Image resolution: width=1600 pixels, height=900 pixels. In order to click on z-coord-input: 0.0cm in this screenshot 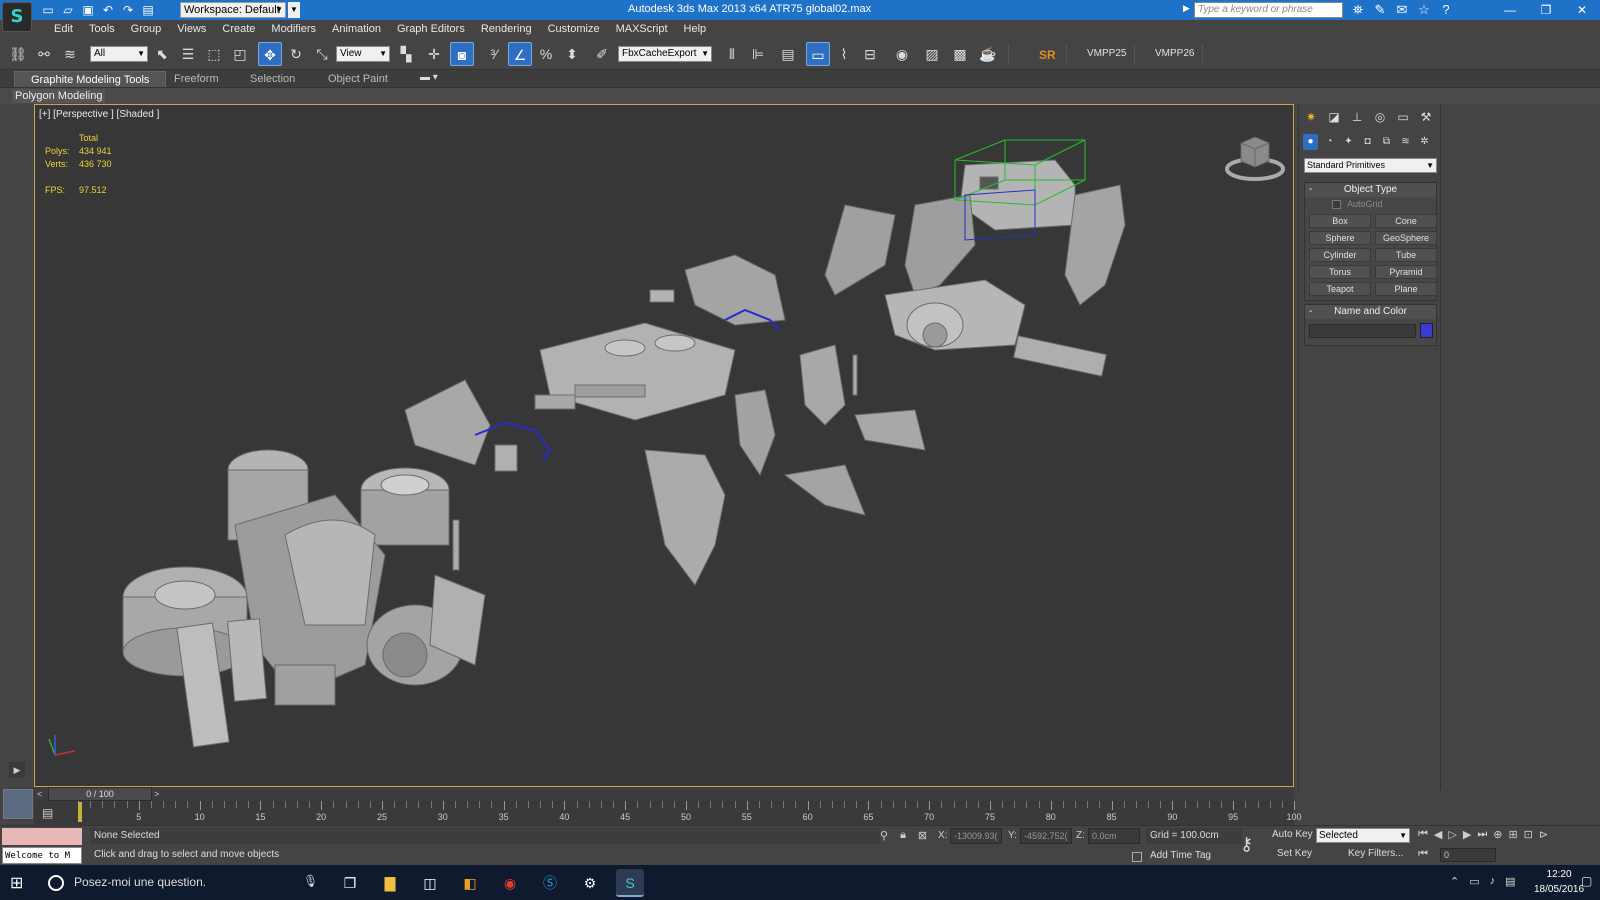, I will do `click(1114, 836)`.